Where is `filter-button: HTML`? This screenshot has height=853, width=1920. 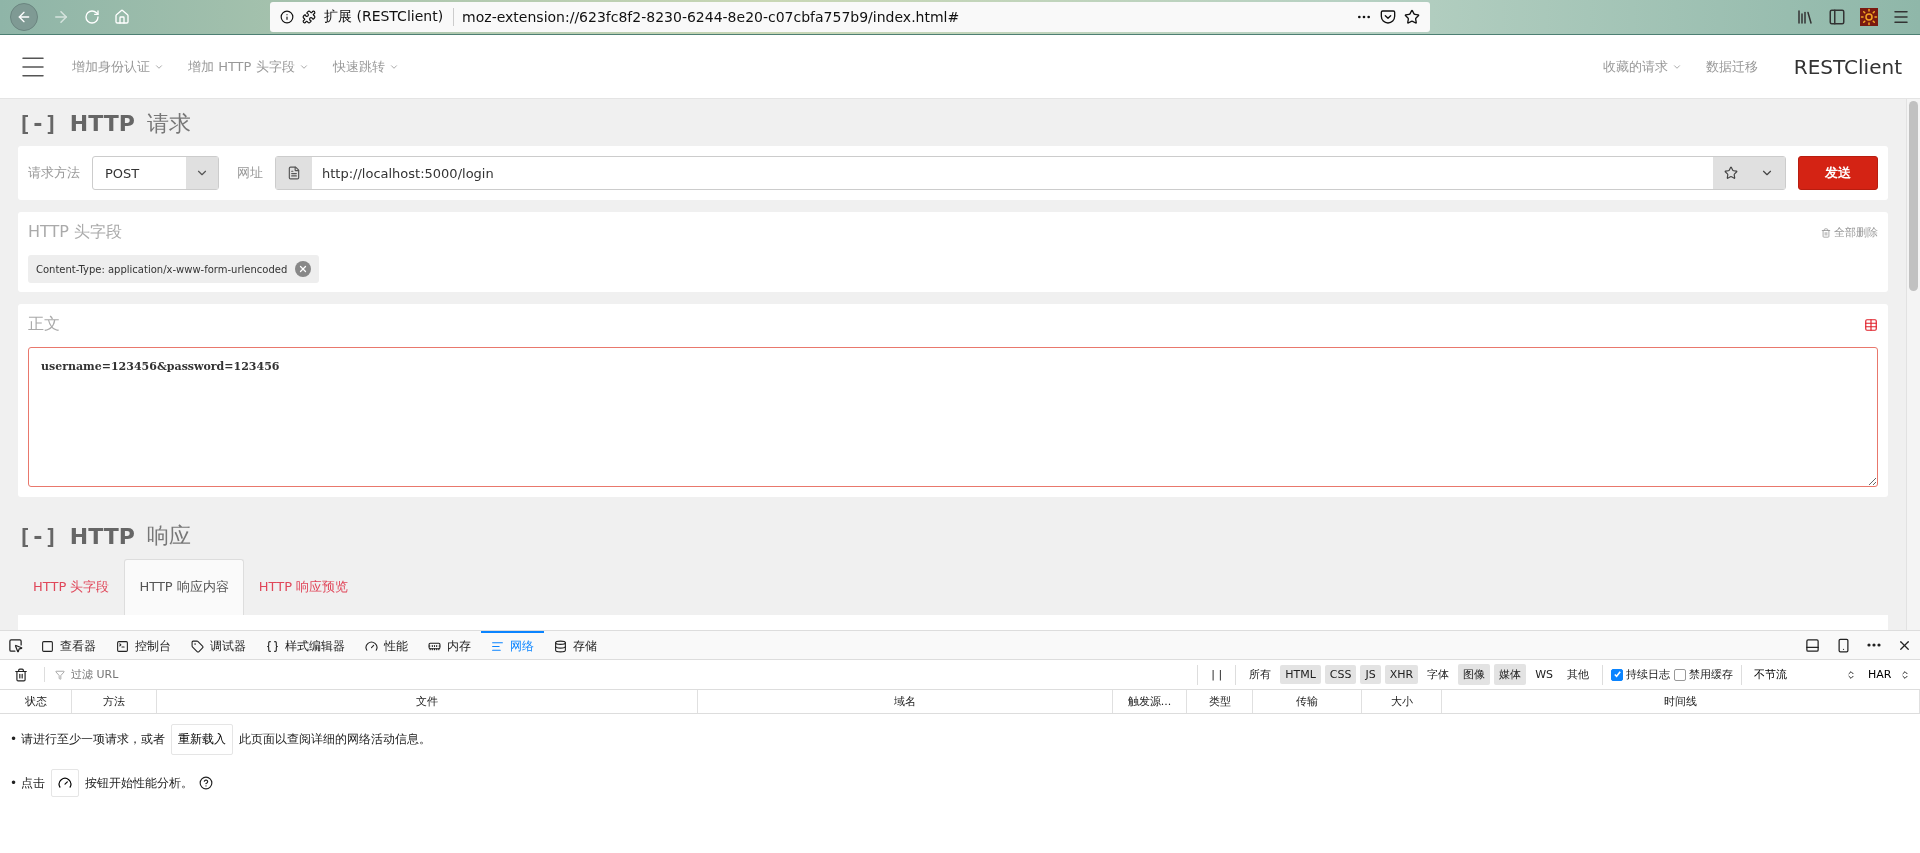 filter-button: HTML is located at coordinates (1300, 674).